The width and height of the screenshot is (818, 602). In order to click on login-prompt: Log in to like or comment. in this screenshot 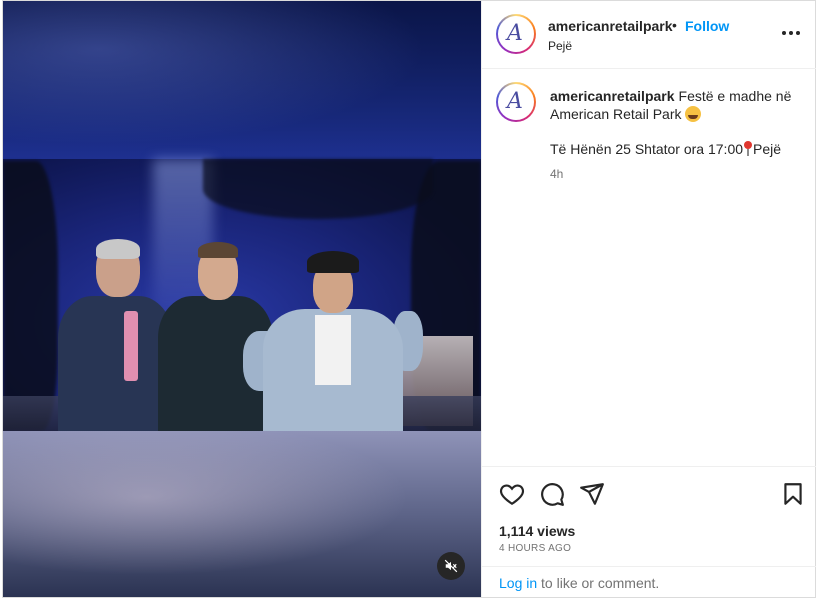, I will do `click(649, 581)`.